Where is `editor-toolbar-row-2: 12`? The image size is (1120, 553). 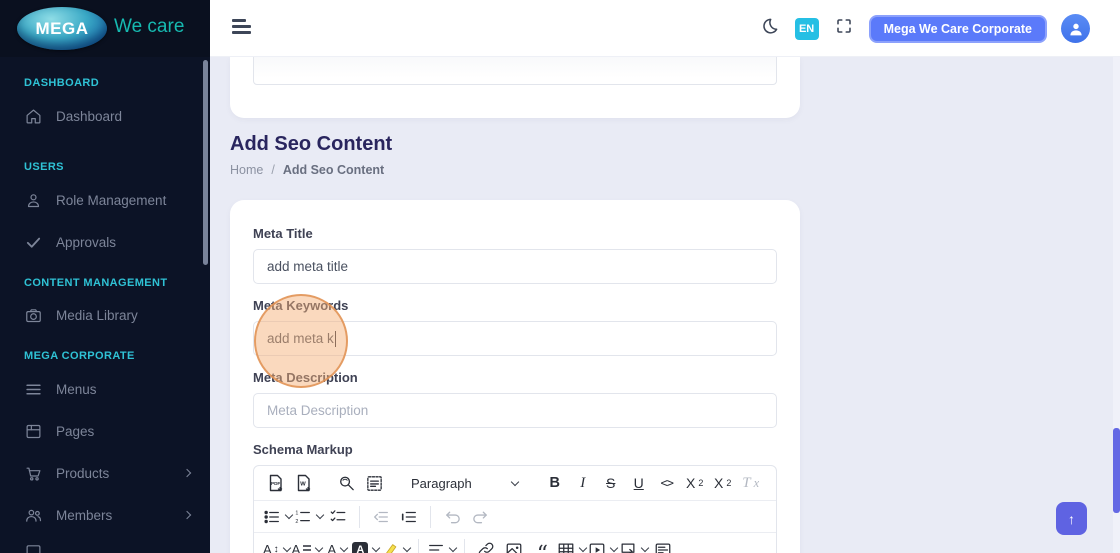 editor-toolbar-row-2: 12 is located at coordinates (515, 517).